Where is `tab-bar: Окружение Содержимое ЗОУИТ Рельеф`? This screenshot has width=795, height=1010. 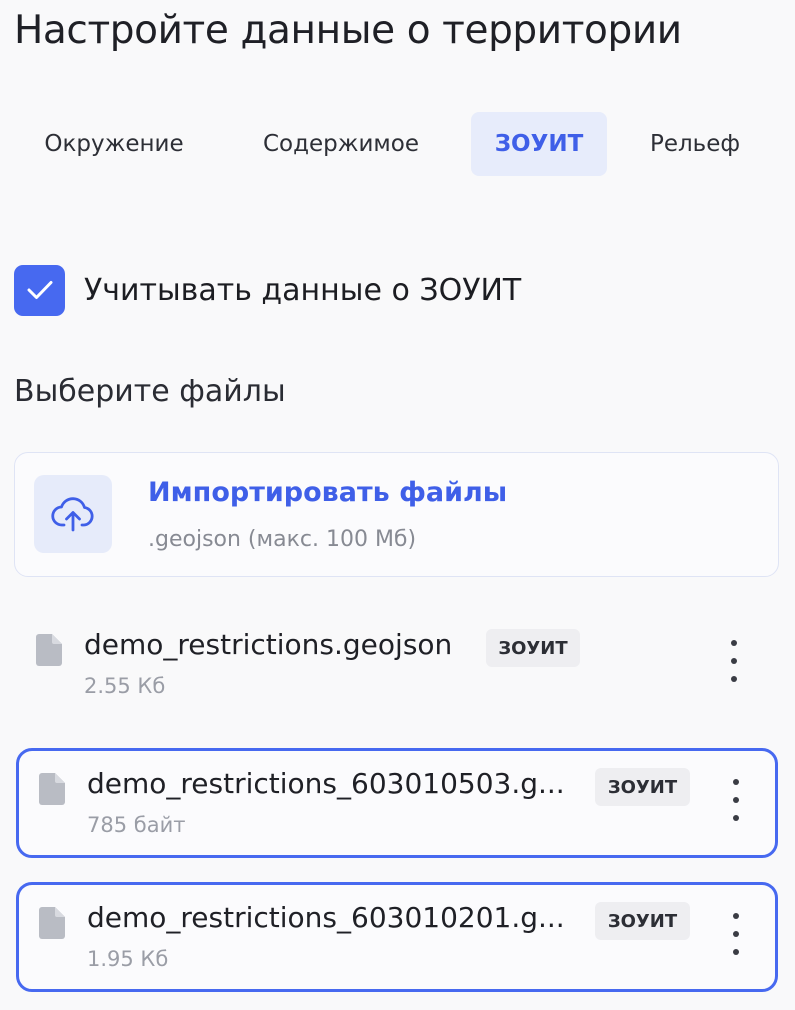 tab-bar: Окружение Содержимое ЗОУИТ Рельеф is located at coordinates (399, 144).